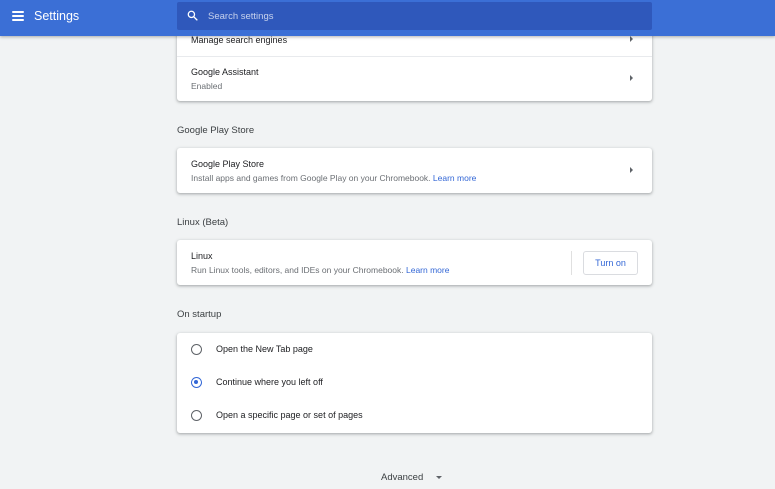 The width and height of the screenshot is (775, 489). I want to click on search-box, so click(414, 16).